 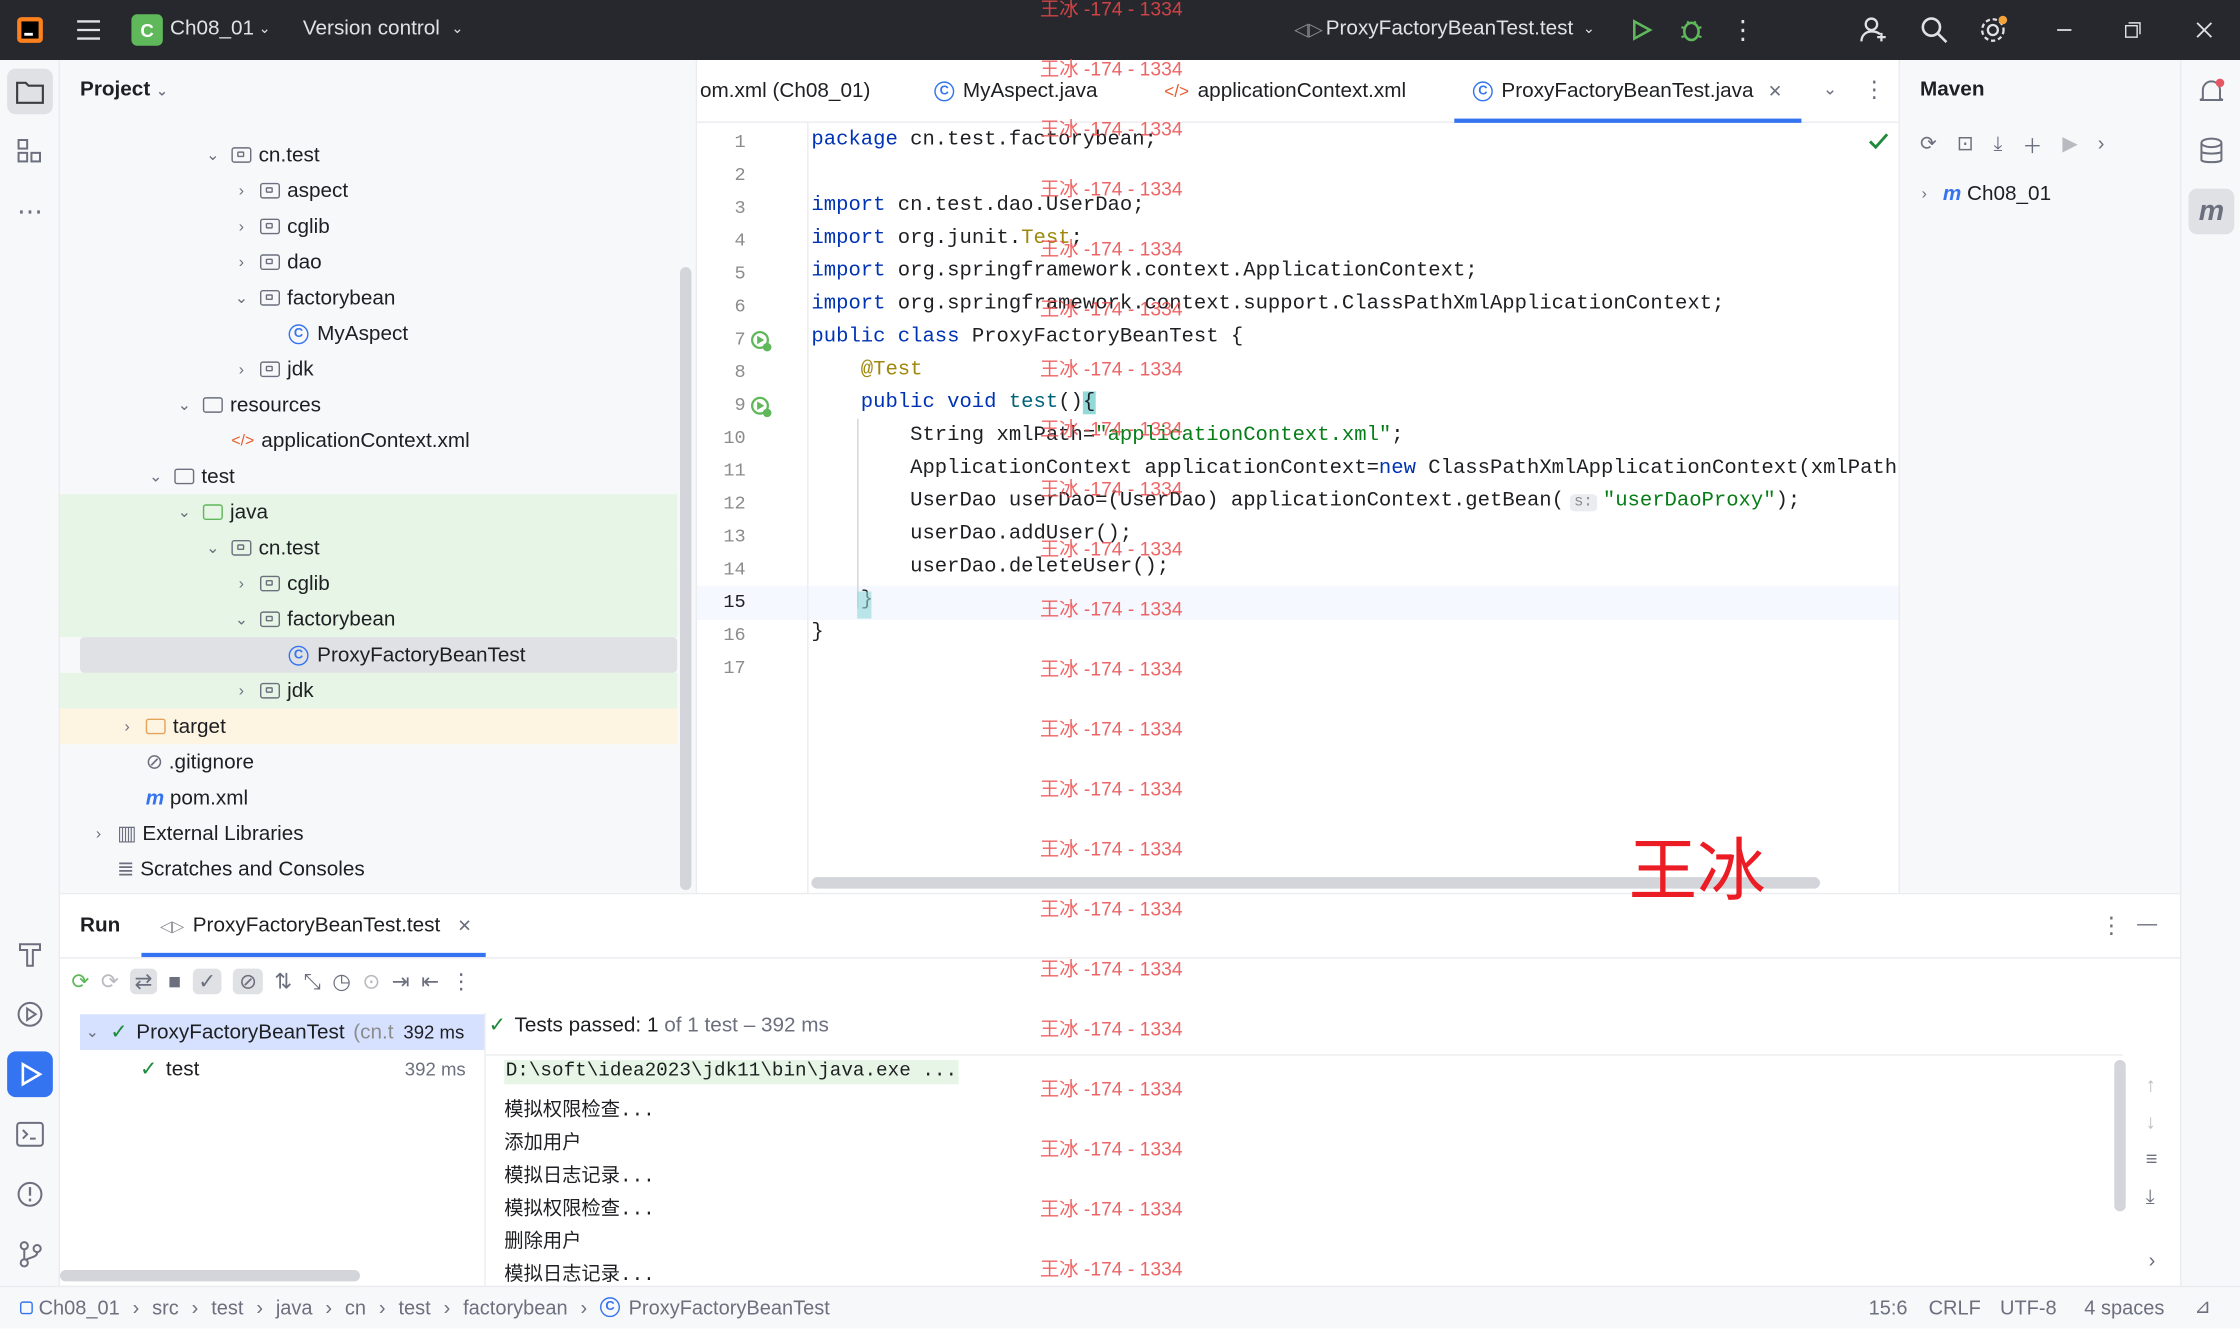 What do you see at coordinates (1888, 1307) in the screenshot?
I see `caret-position: 15:6` at bounding box center [1888, 1307].